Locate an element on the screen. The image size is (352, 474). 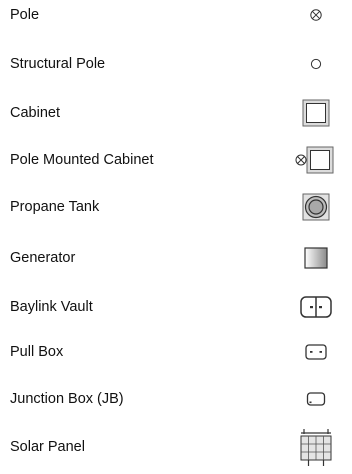
propane-tank-icon is located at coordinates (316, 207).